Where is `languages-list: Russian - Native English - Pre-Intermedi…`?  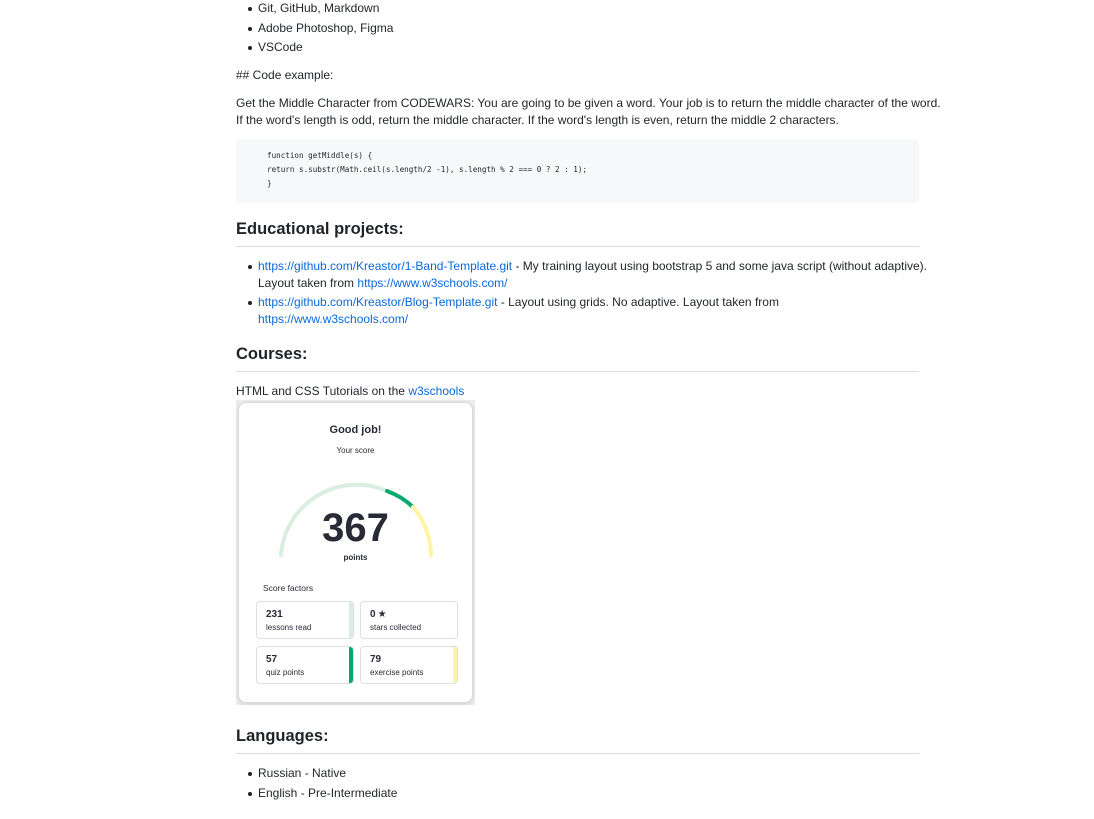
languages-list: Russian - Native English - Pre-Intermedi… is located at coordinates (497, 784).